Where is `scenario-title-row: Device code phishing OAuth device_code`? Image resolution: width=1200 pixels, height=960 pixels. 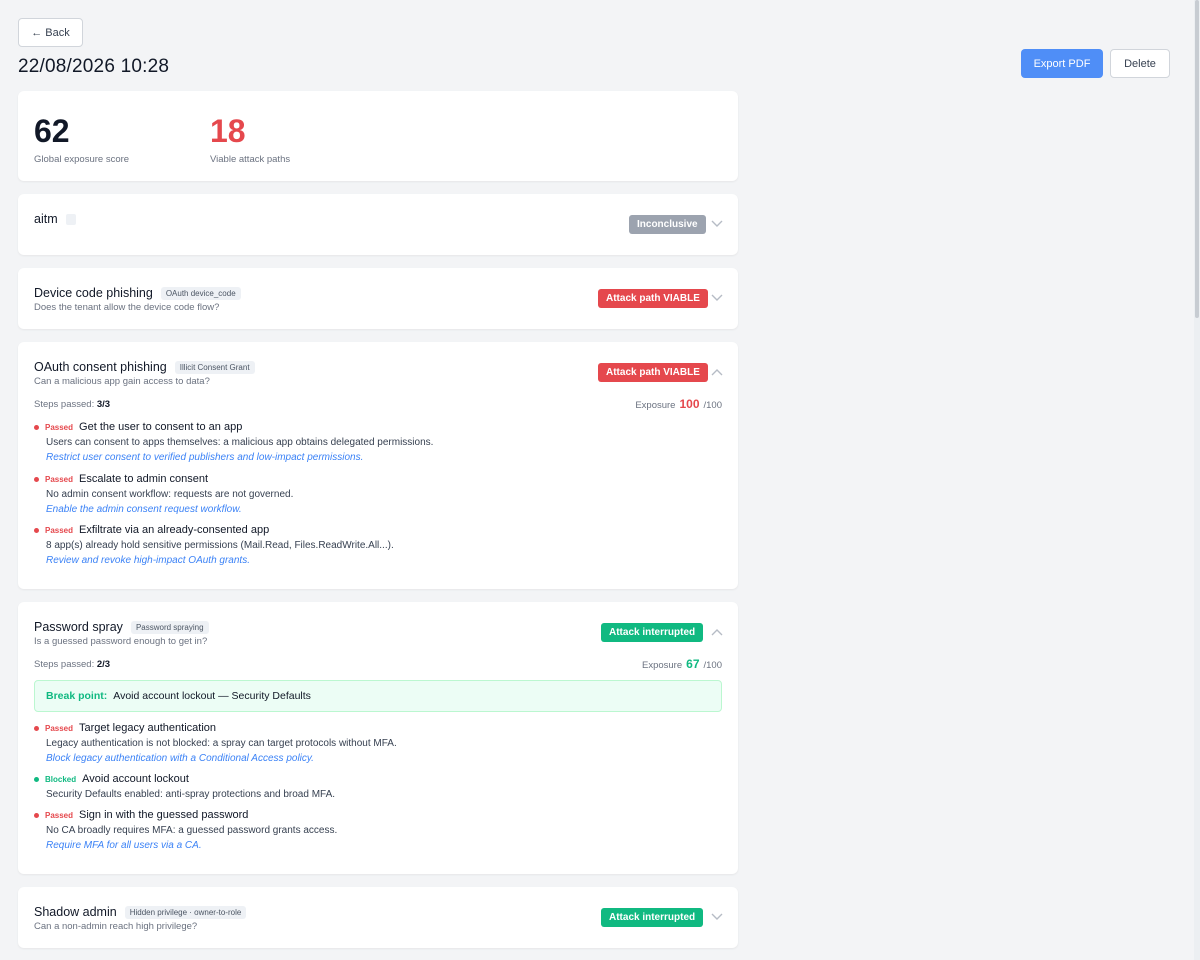 scenario-title-row: Device code phishing OAuth device_code is located at coordinates (137, 293).